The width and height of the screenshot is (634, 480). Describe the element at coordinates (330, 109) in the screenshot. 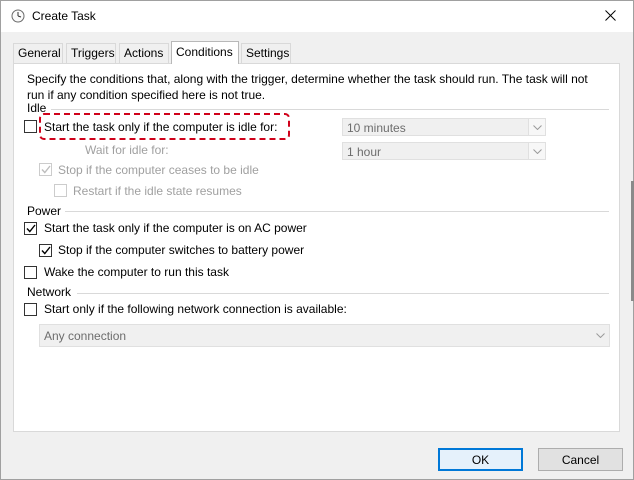

I see `idle-separator` at that location.